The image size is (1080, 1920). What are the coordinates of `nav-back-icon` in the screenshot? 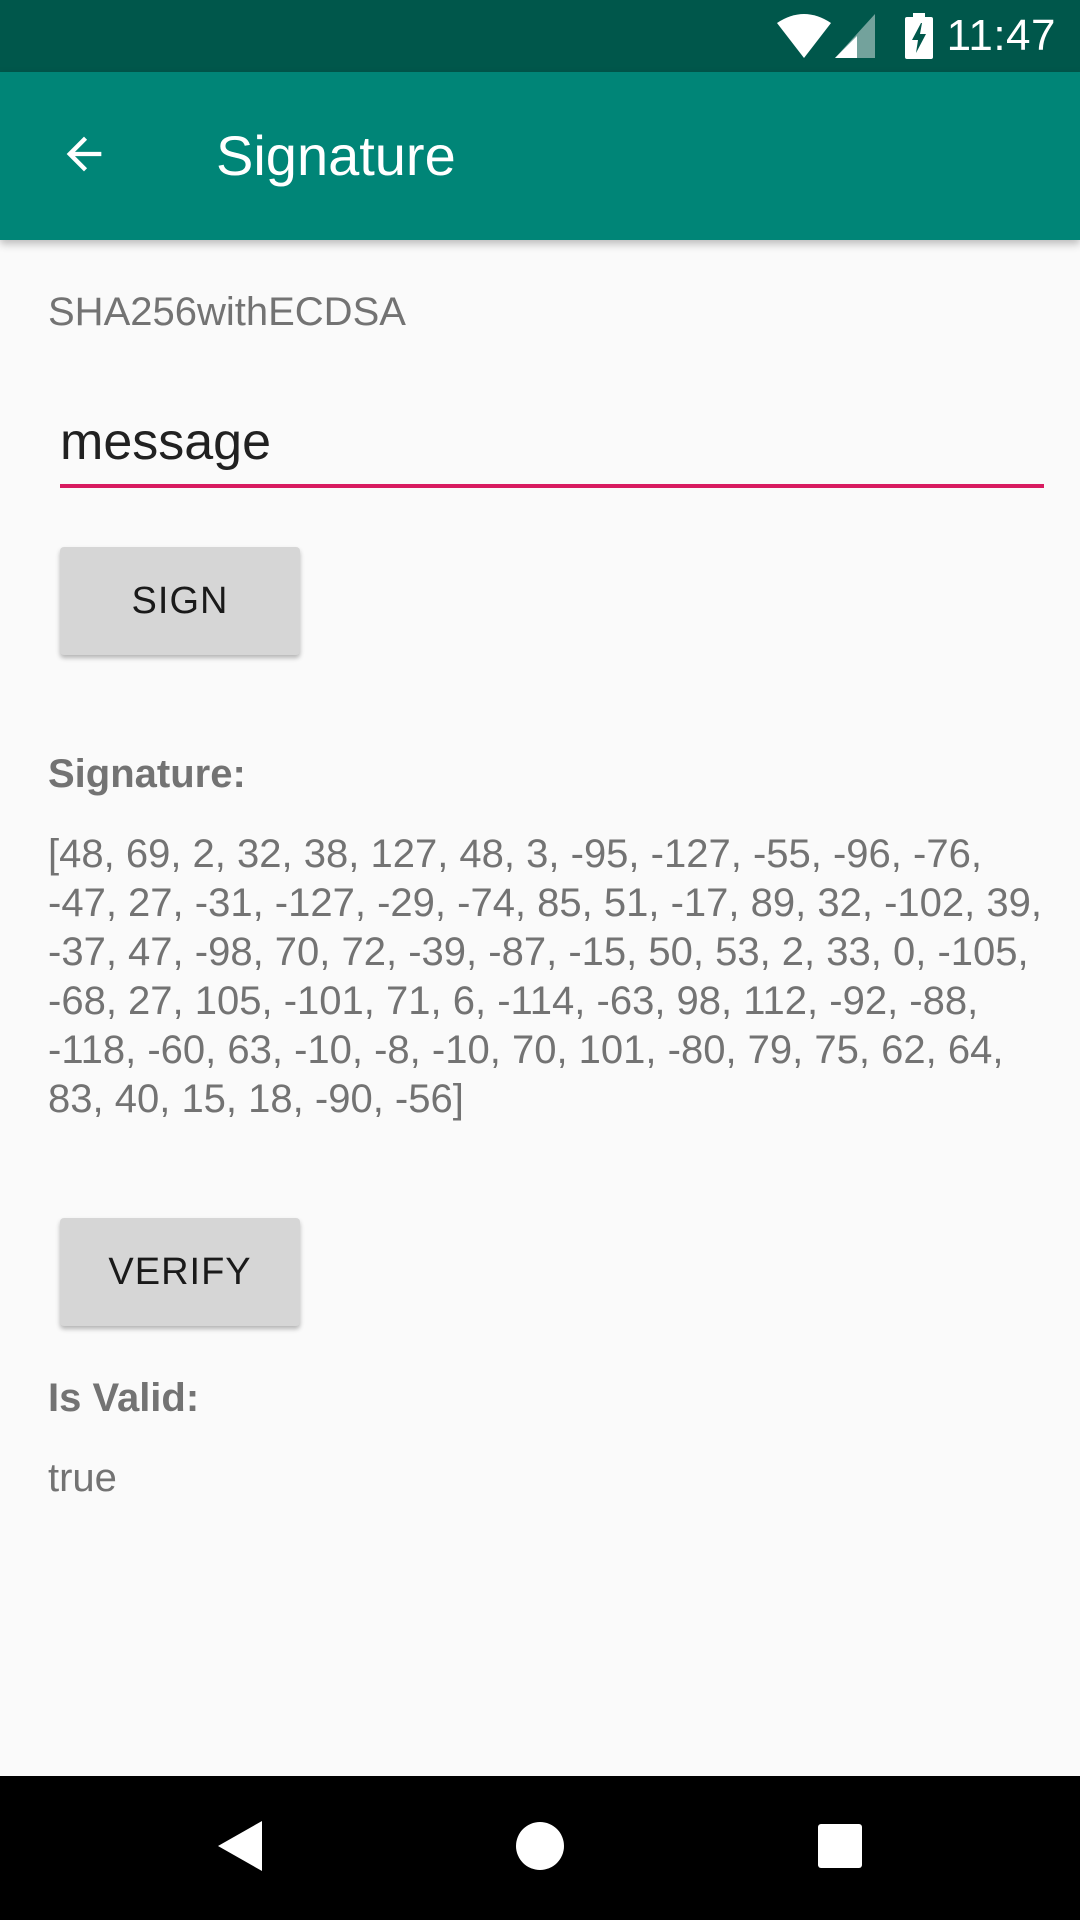 It's located at (240, 1848).